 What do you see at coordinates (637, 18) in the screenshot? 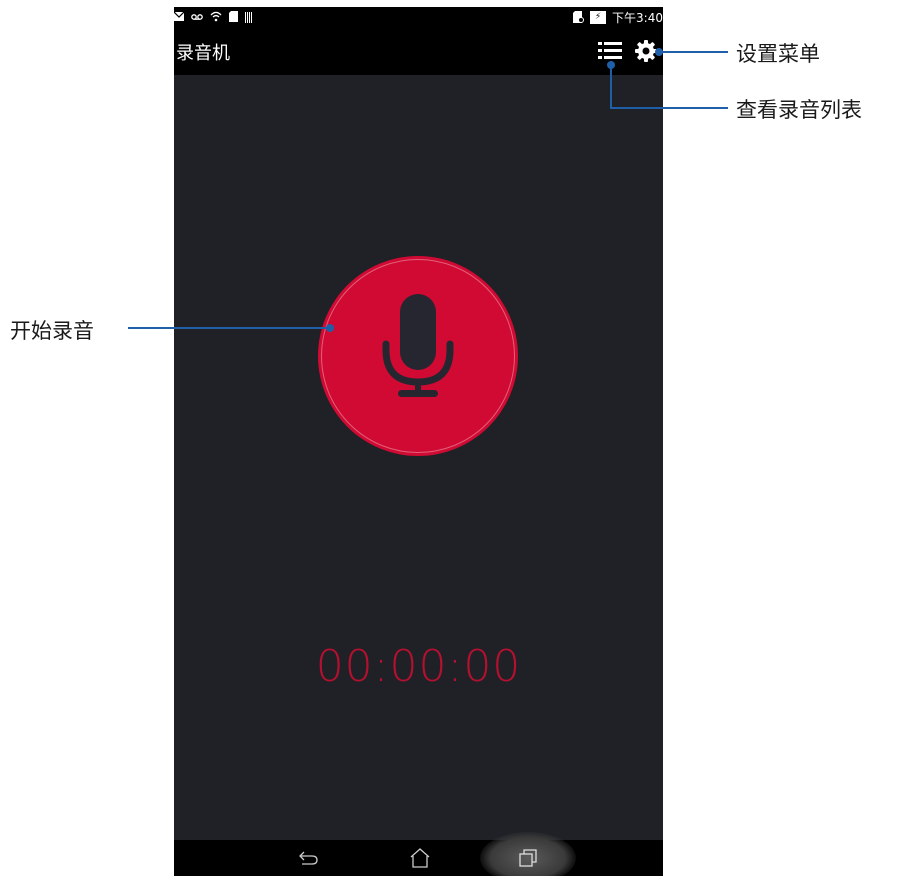
I see `status-time: 下午3:40` at bounding box center [637, 18].